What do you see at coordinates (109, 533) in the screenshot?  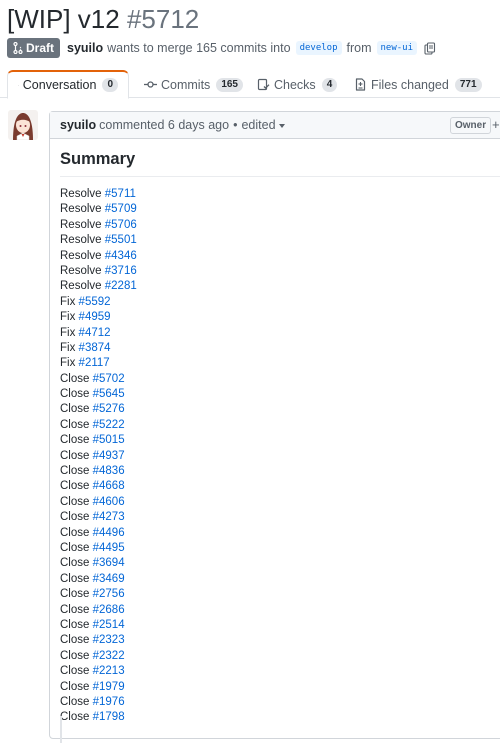 I see `issue-link: #4496` at bounding box center [109, 533].